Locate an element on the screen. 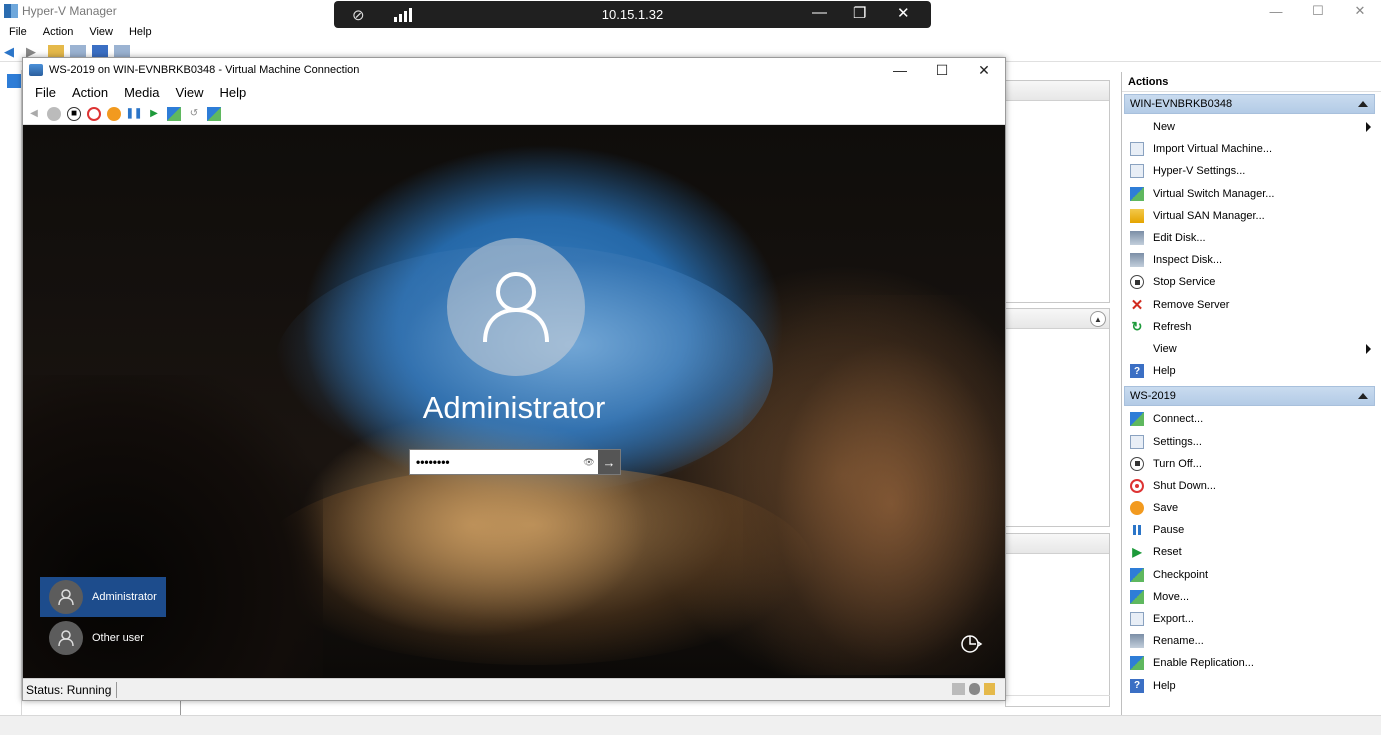 The width and height of the screenshot is (1381, 735). hyperv-maximize-button: ☐ is located at coordinates (1318, 11).